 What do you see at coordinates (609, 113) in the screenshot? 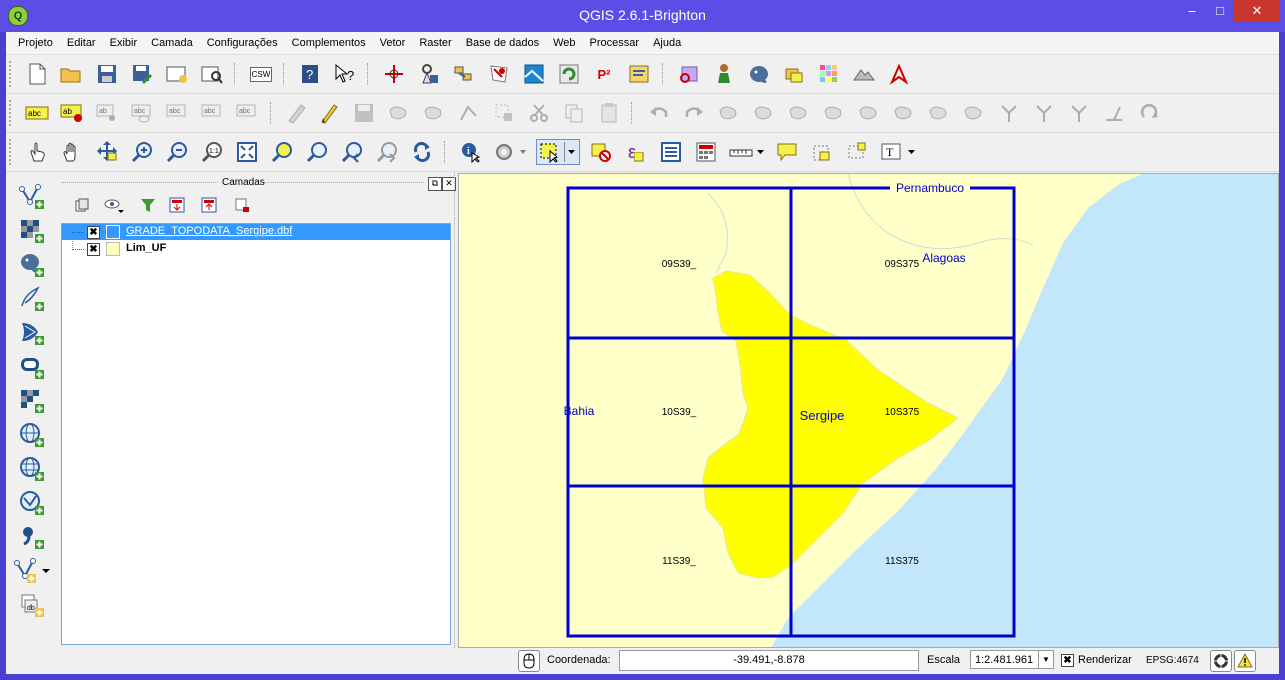
I see `paste-features-icon` at bounding box center [609, 113].